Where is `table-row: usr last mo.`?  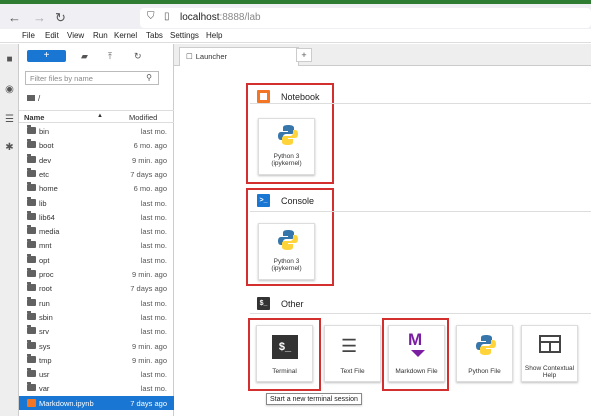
table-row: usr last mo. is located at coordinates (96, 374).